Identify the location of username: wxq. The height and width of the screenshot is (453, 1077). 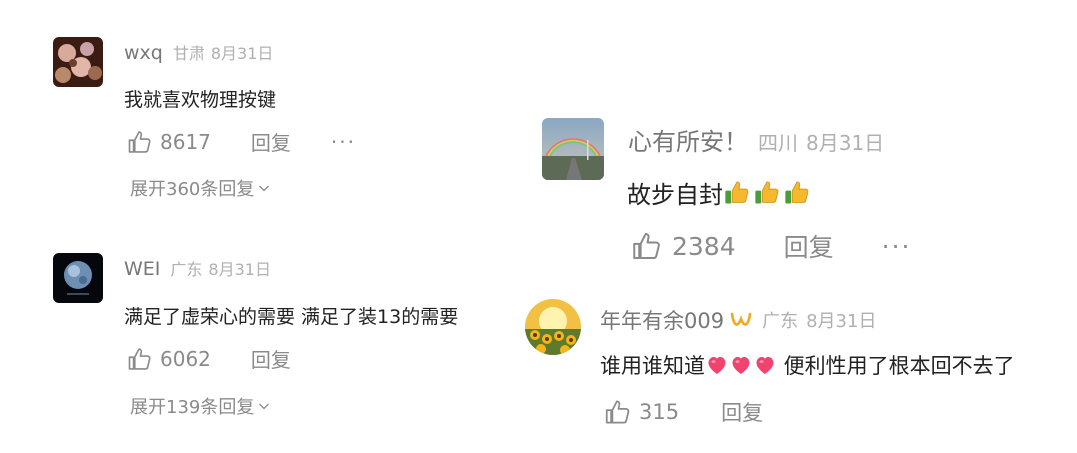
(143, 53).